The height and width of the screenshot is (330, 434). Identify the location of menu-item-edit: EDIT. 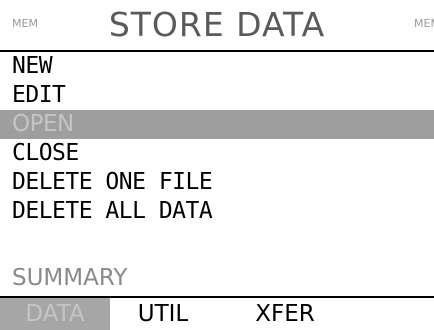
(217, 95).